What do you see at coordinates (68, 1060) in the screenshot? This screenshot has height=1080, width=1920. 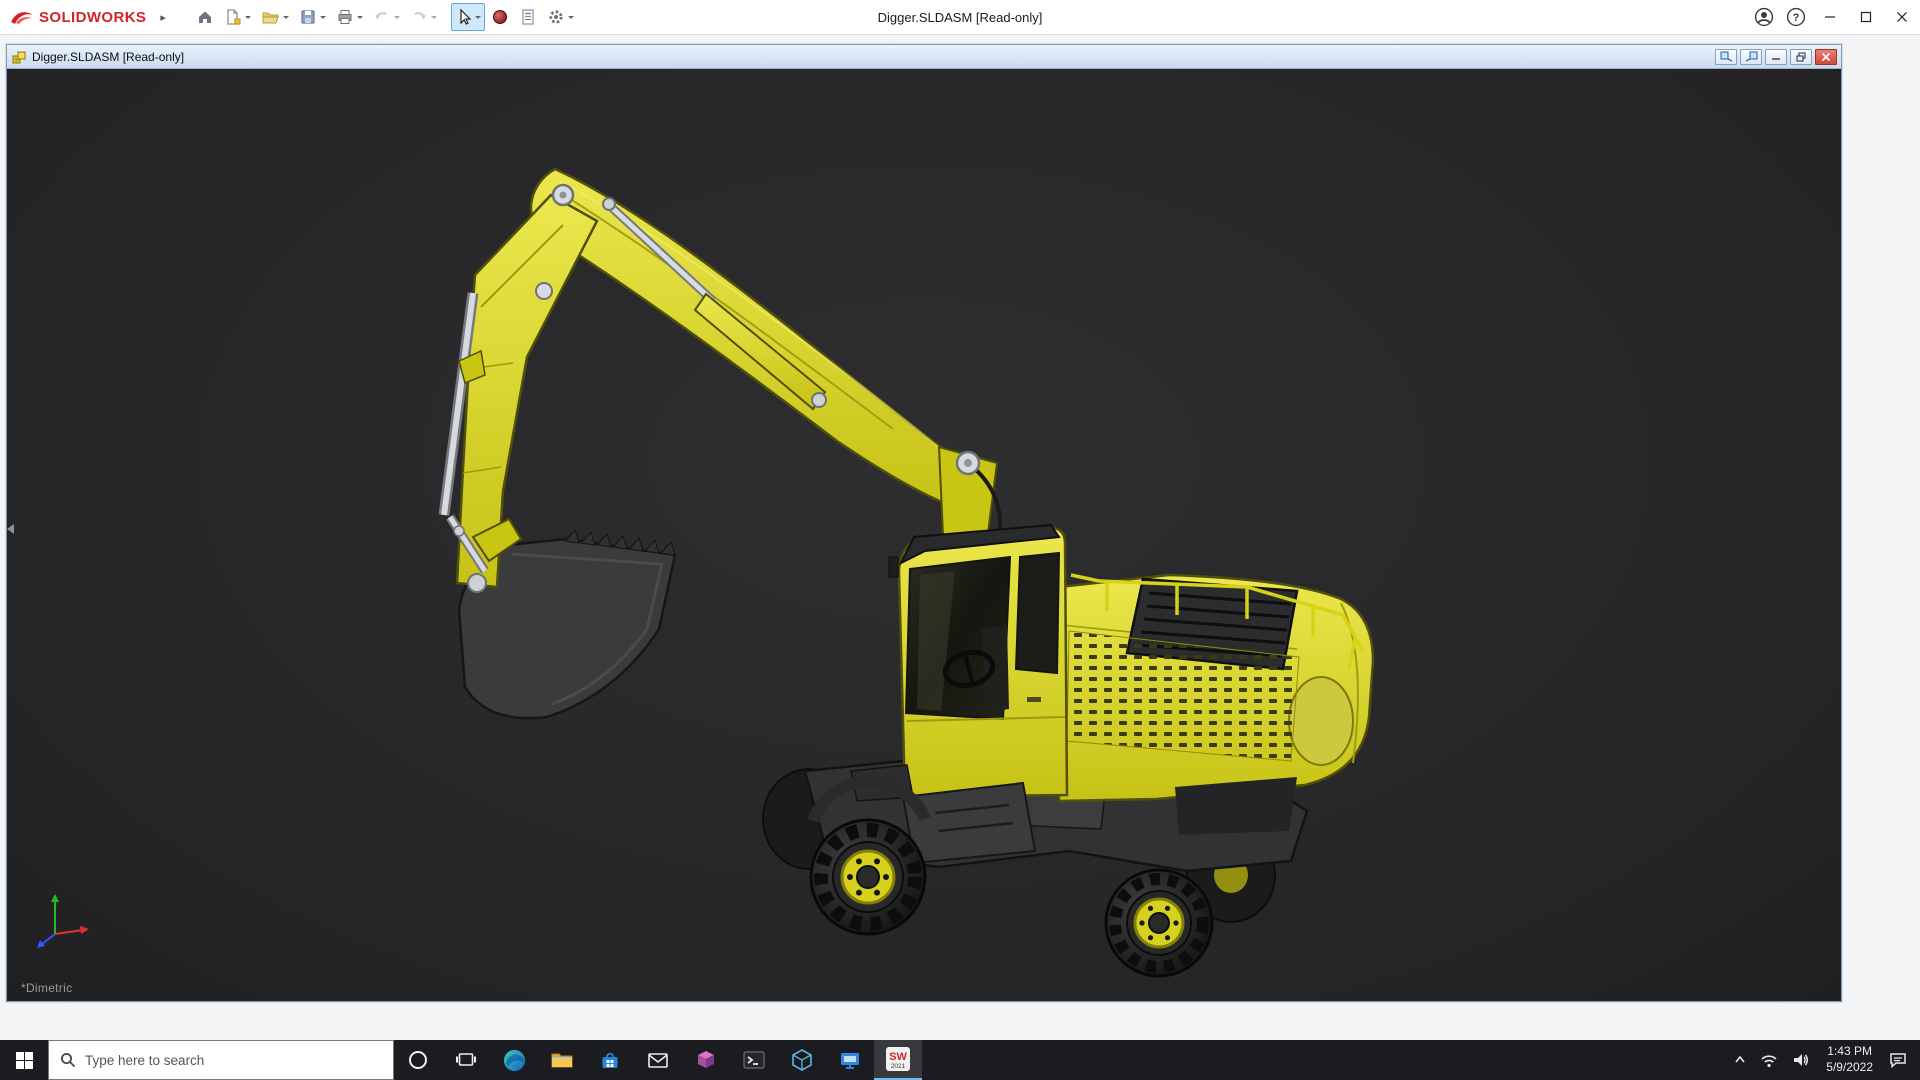 I see `search-icon` at bounding box center [68, 1060].